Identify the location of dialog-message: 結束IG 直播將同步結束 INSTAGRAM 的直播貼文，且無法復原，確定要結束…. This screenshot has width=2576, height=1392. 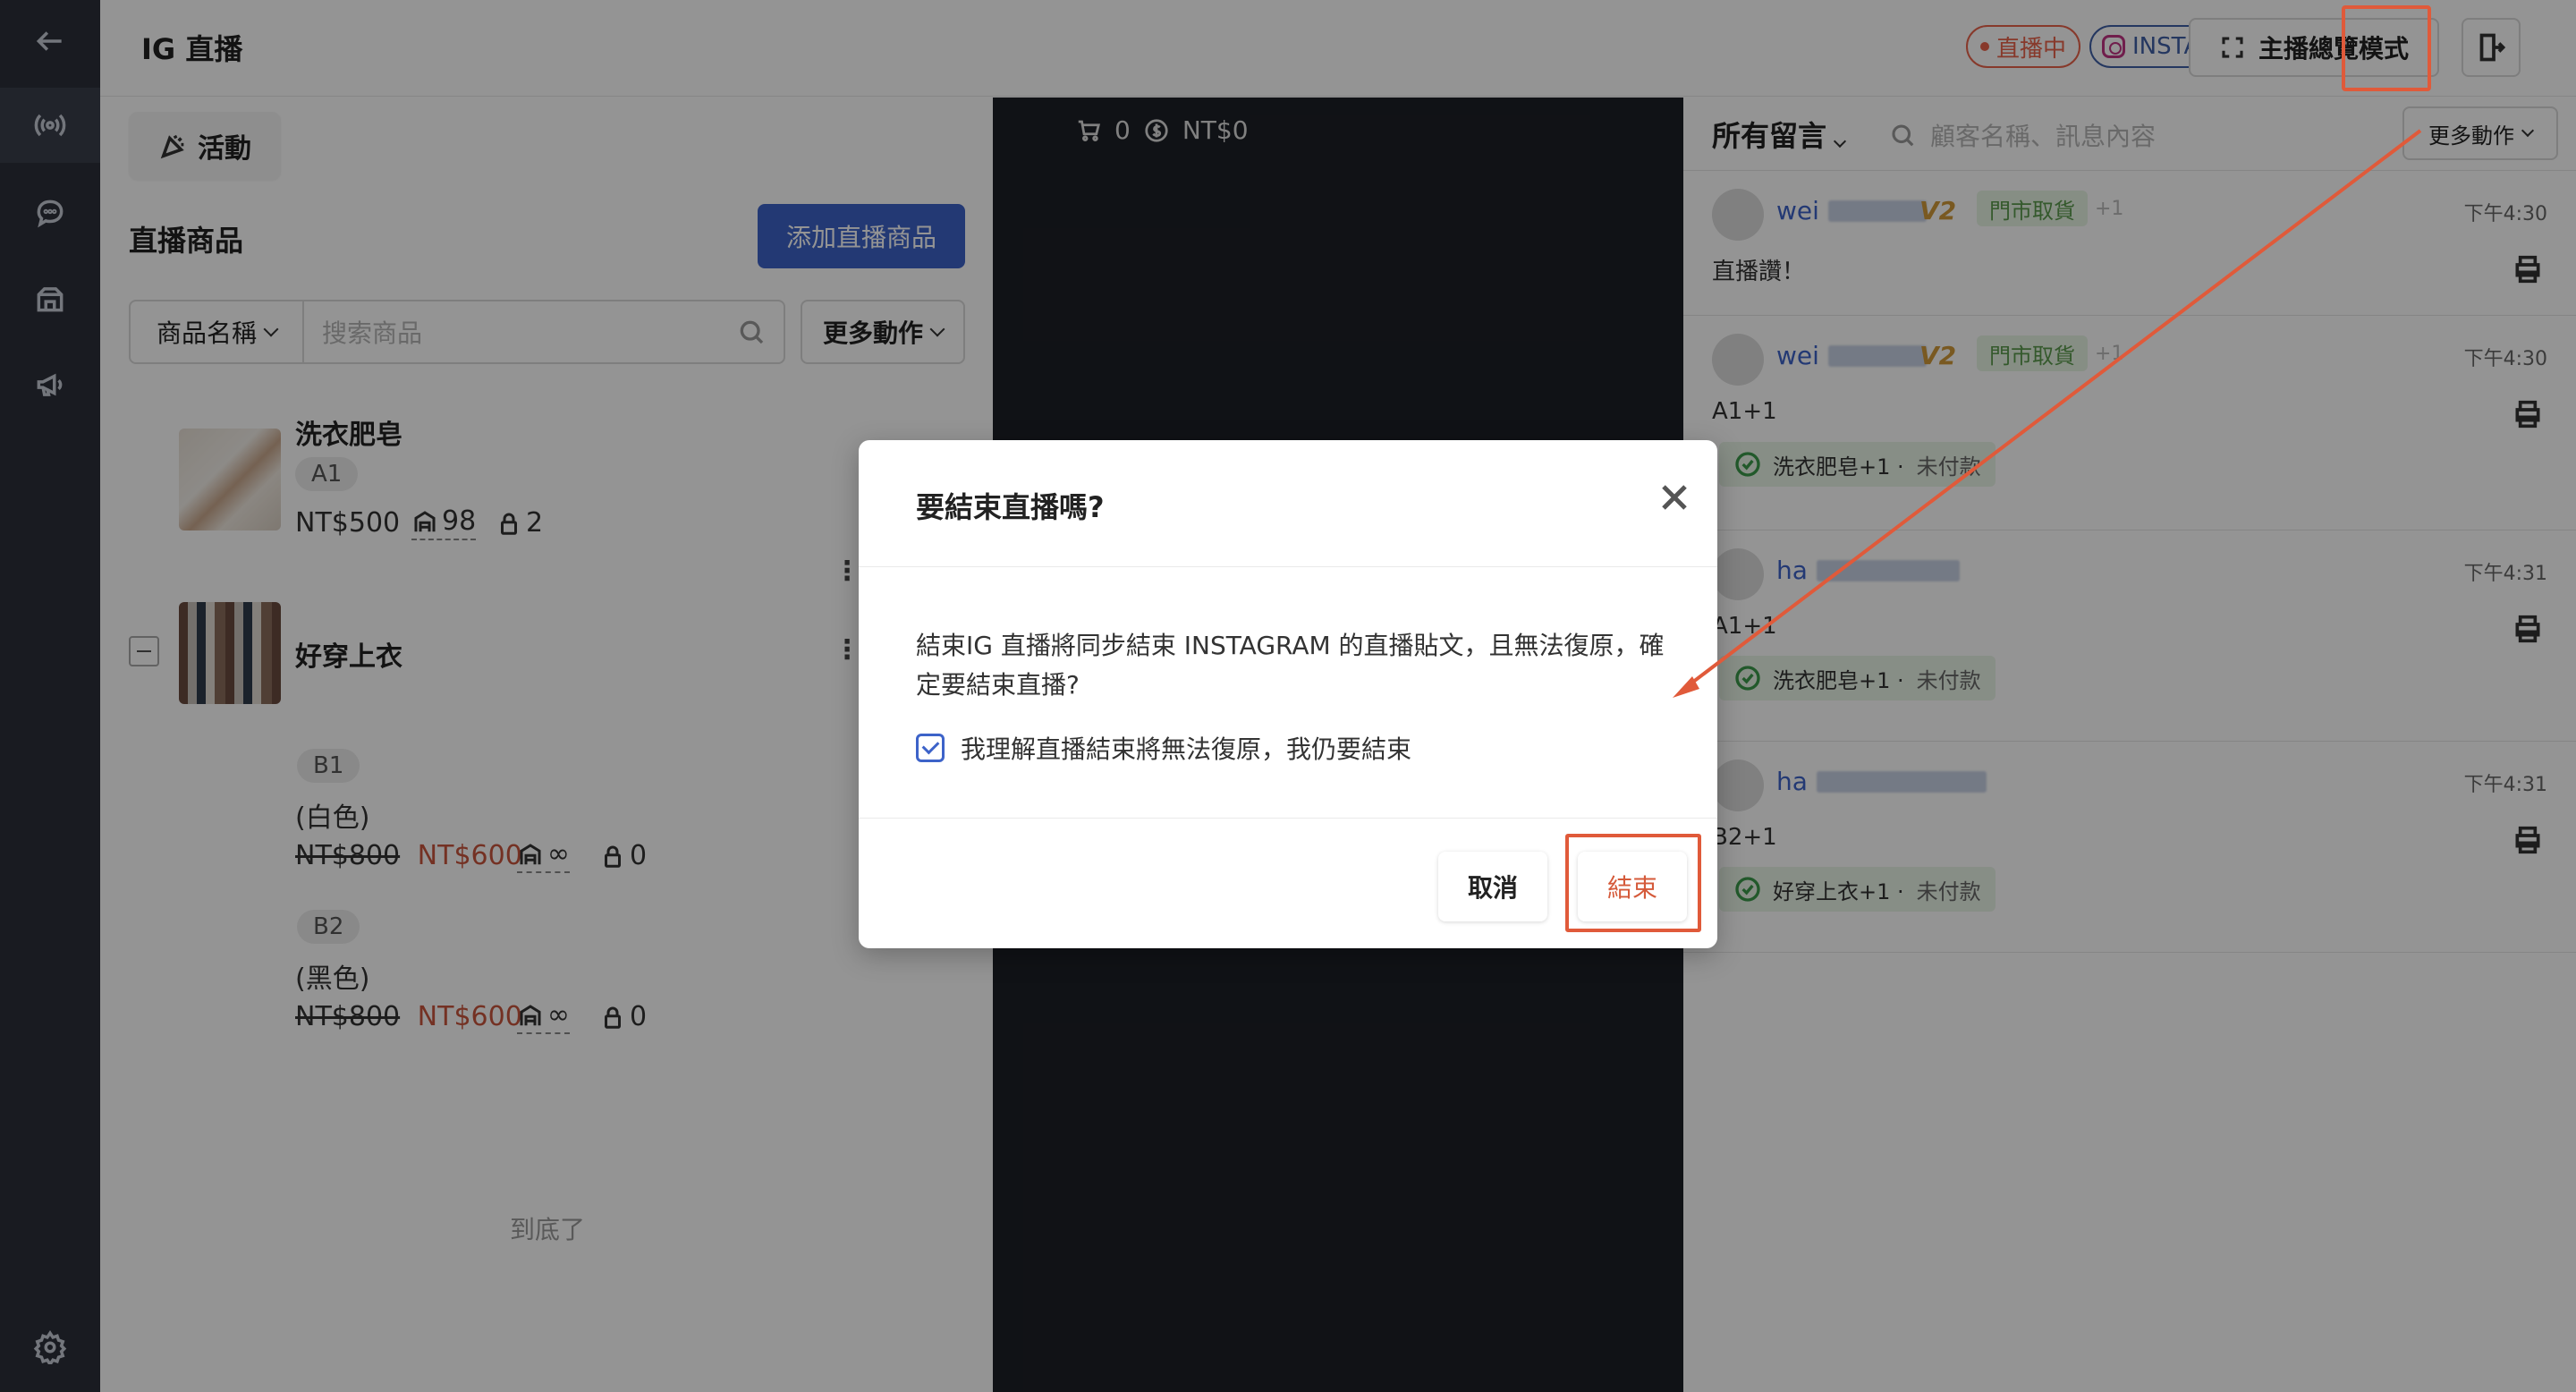
(1290, 665).